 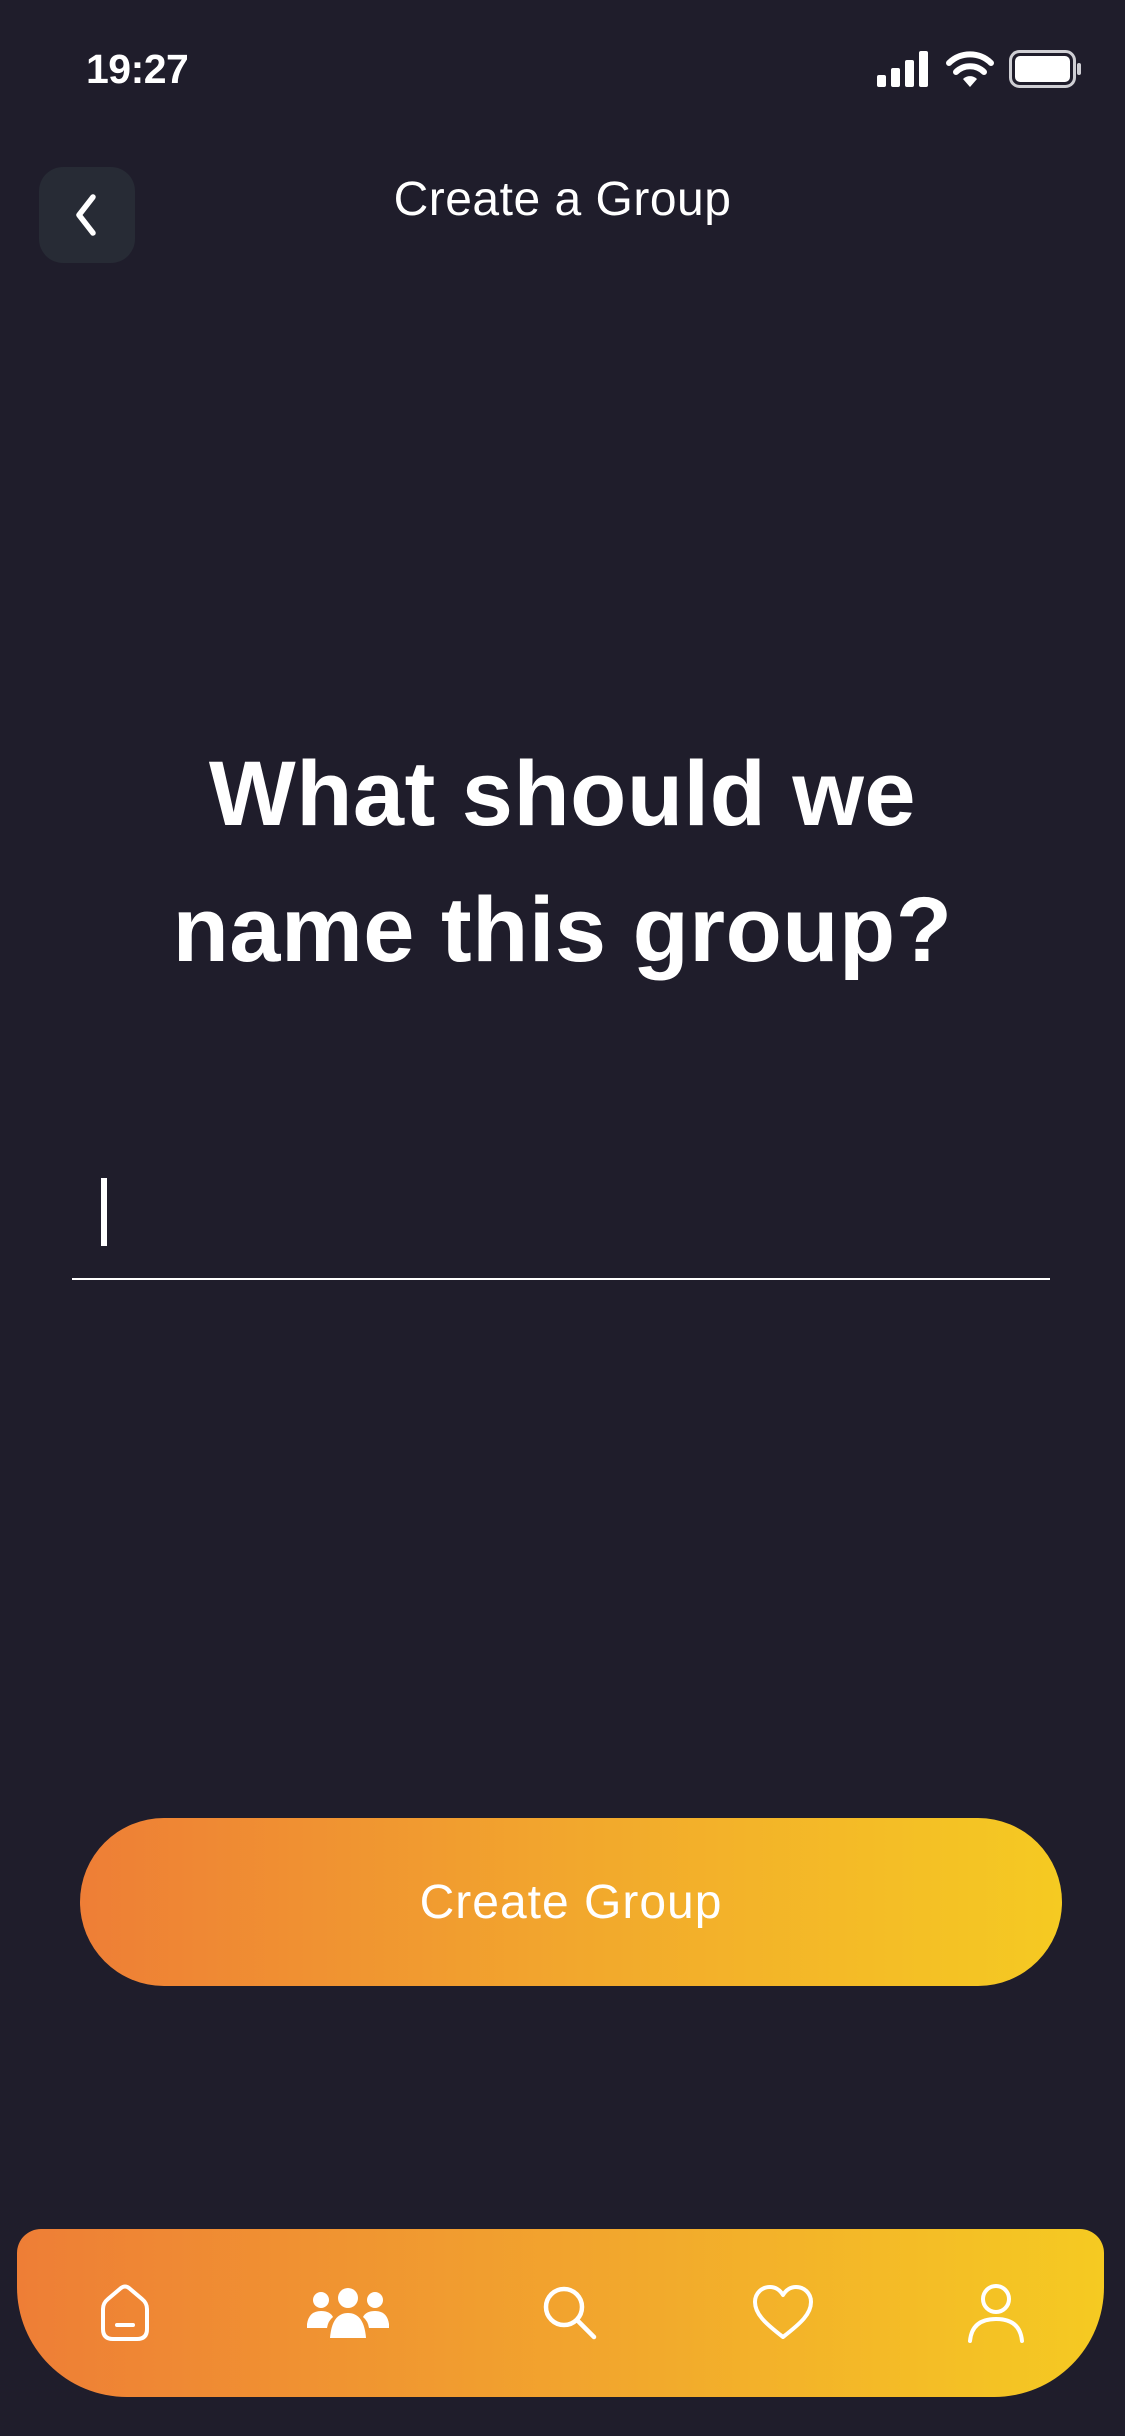 What do you see at coordinates (970, 69) in the screenshot?
I see `wifi-icon` at bounding box center [970, 69].